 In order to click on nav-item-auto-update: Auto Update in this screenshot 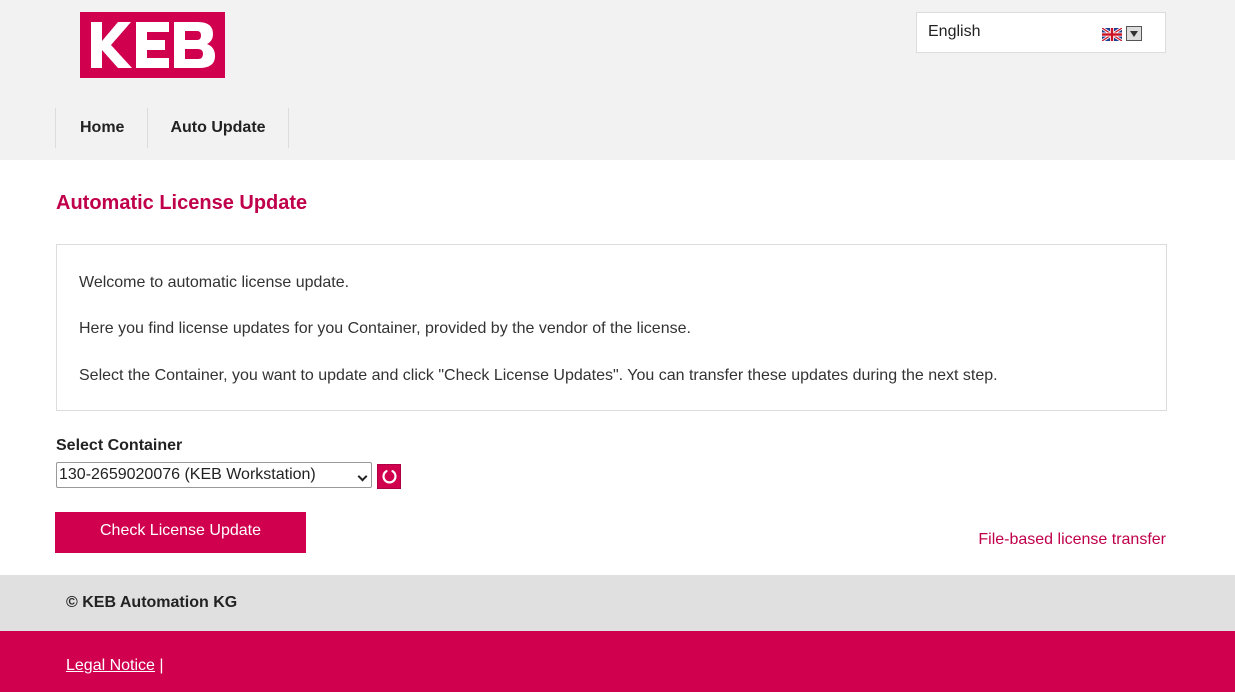, I will do `click(218, 128)`.